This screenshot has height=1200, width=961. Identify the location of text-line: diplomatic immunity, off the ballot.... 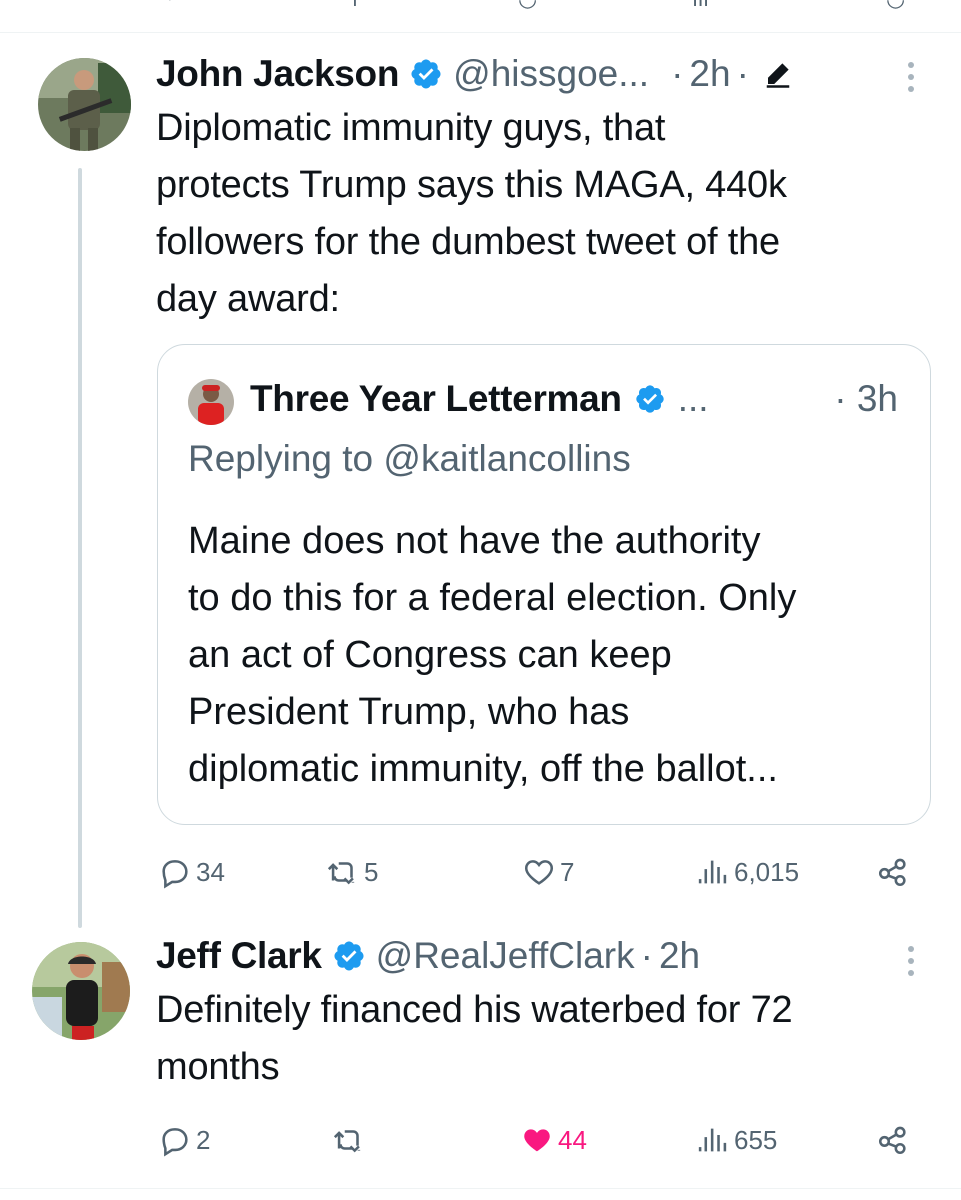
(483, 769).